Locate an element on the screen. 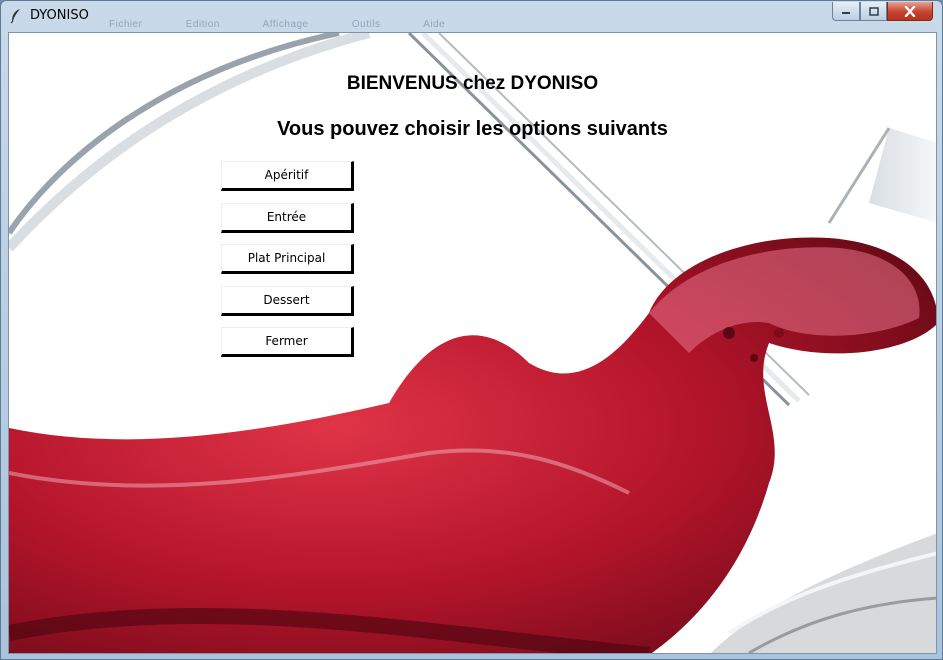 This screenshot has width=943, height=660. close-button is located at coordinates (910, 11).